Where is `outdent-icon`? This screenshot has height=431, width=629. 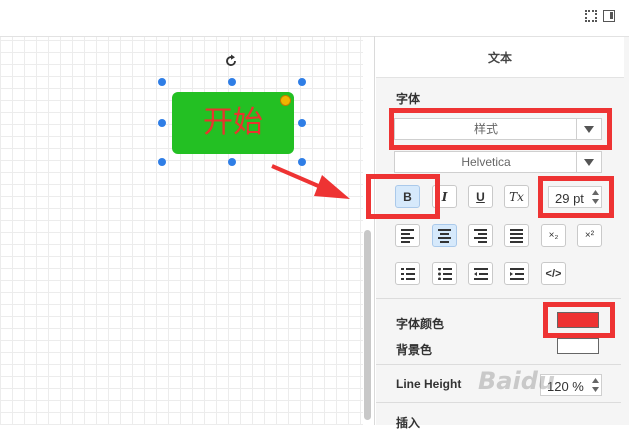 outdent-icon is located at coordinates (480, 273).